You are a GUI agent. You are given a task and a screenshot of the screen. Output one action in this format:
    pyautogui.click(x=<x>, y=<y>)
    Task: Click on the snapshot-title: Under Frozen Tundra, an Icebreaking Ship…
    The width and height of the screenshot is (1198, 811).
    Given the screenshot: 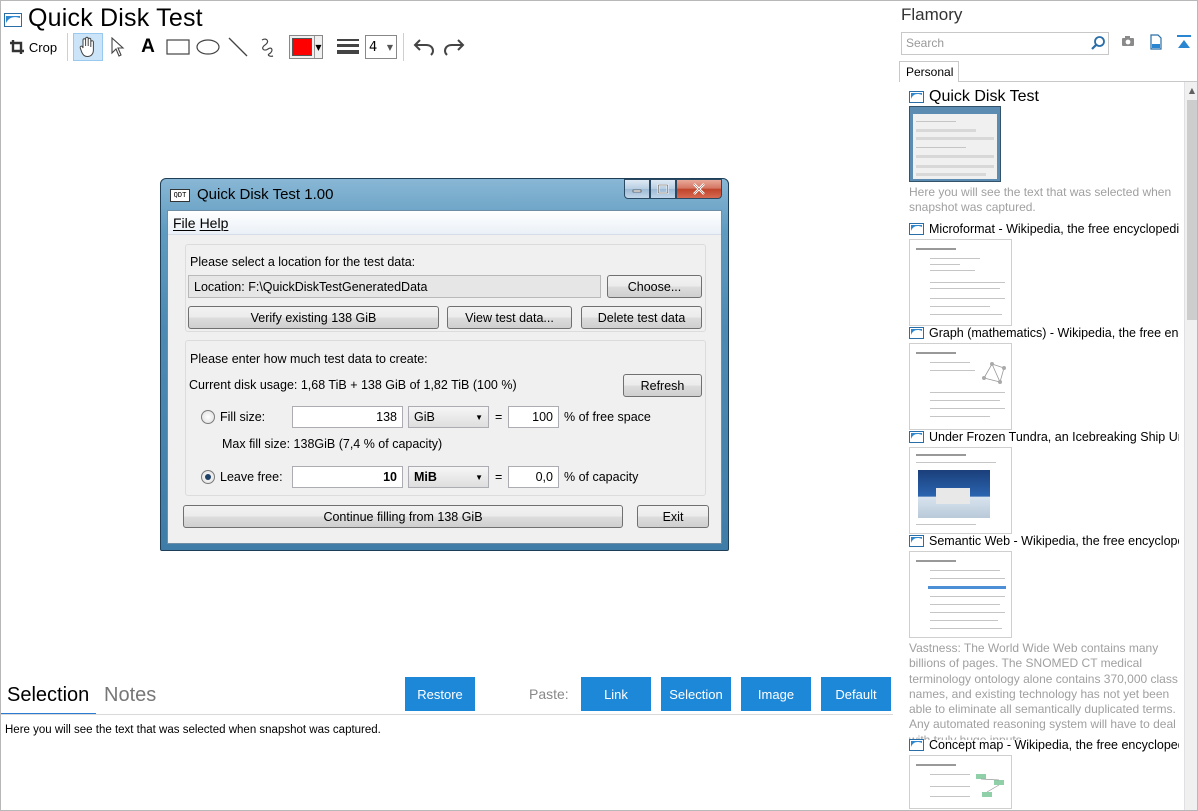 What is the action you would take?
    pyautogui.click(x=1054, y=437)
    